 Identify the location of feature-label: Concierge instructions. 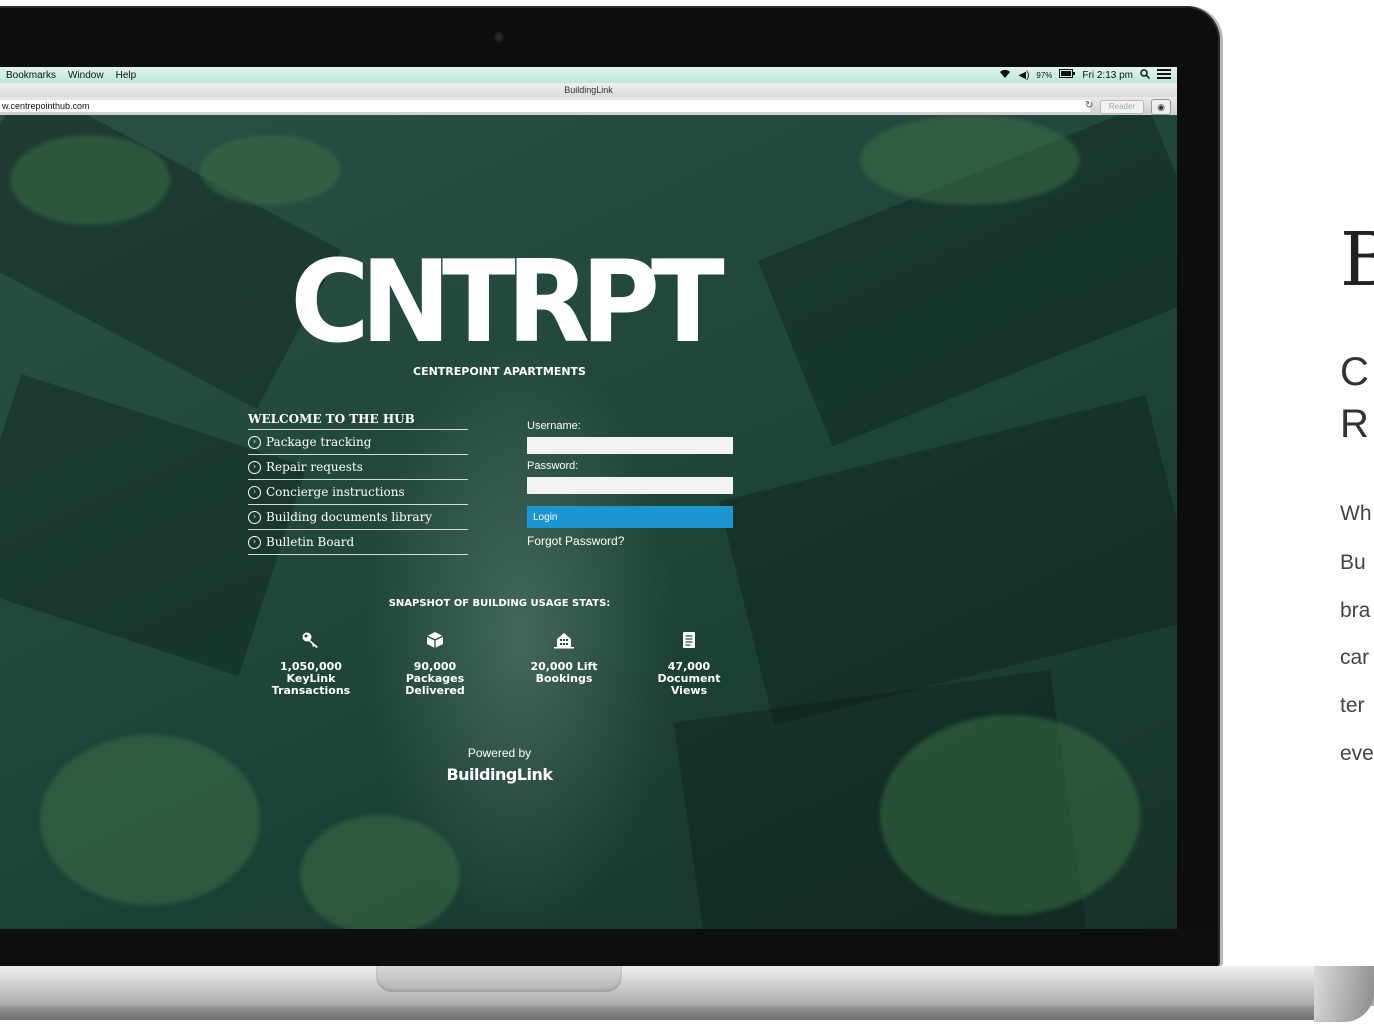
(335, 492).